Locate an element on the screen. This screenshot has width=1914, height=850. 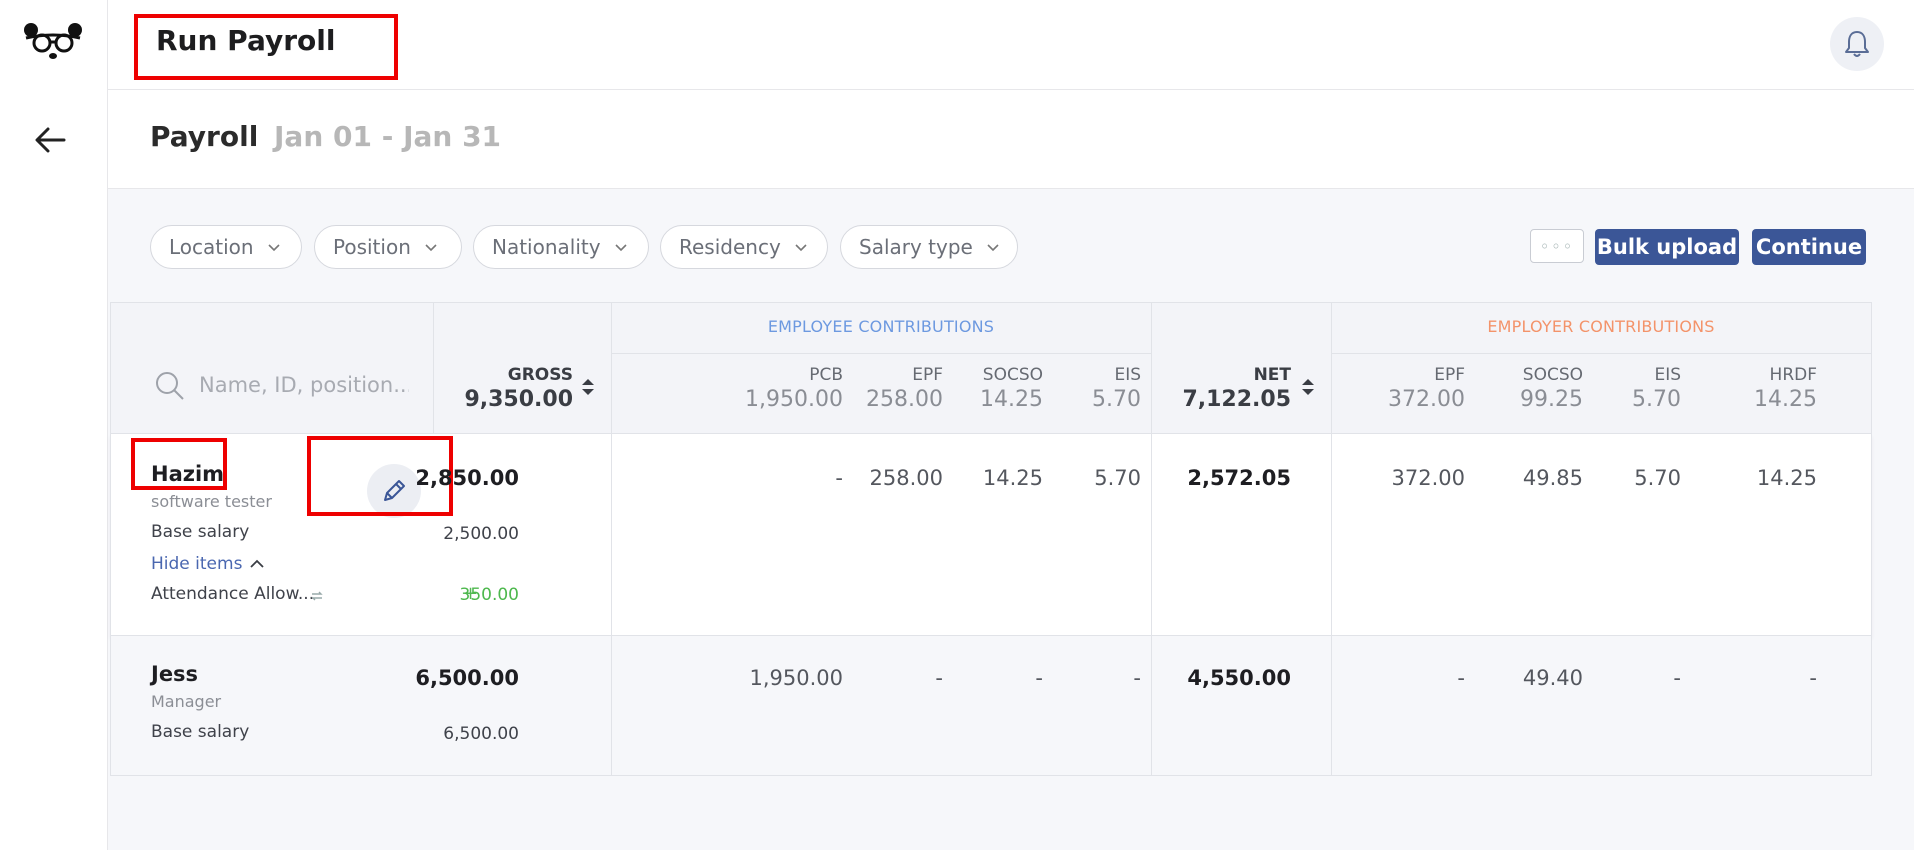
employer-eis-value: 5.70 is located at coordinates (1657, 478).